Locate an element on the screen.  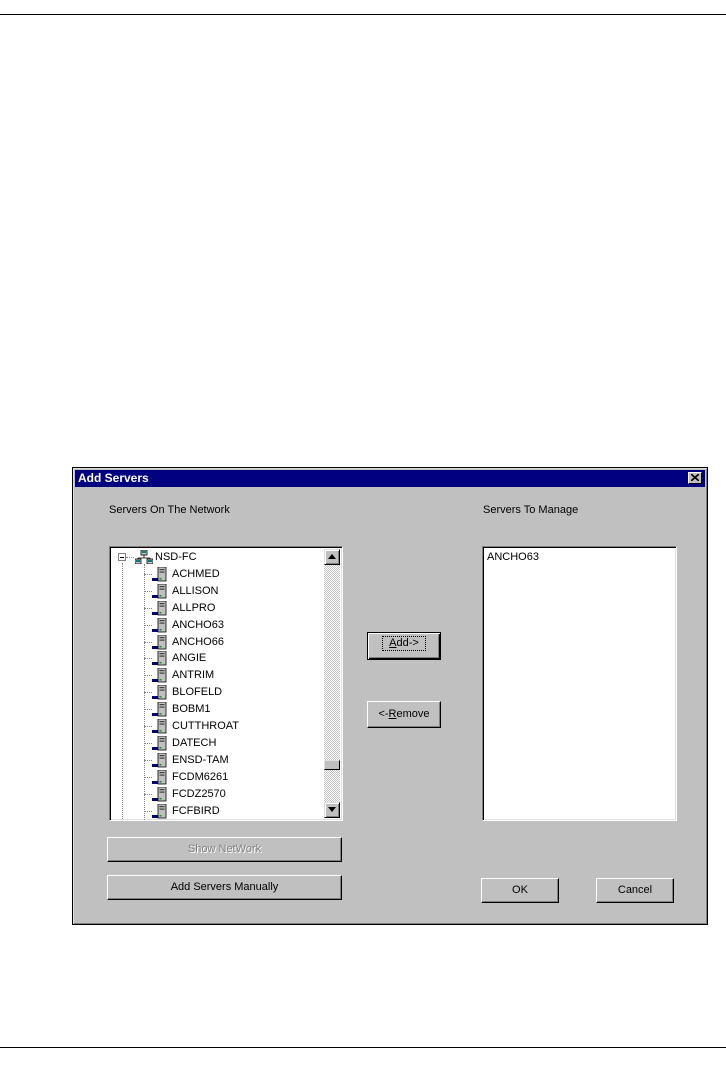
servers-to-manage-list: ANCHO63 is located at coordinates (579, 683).